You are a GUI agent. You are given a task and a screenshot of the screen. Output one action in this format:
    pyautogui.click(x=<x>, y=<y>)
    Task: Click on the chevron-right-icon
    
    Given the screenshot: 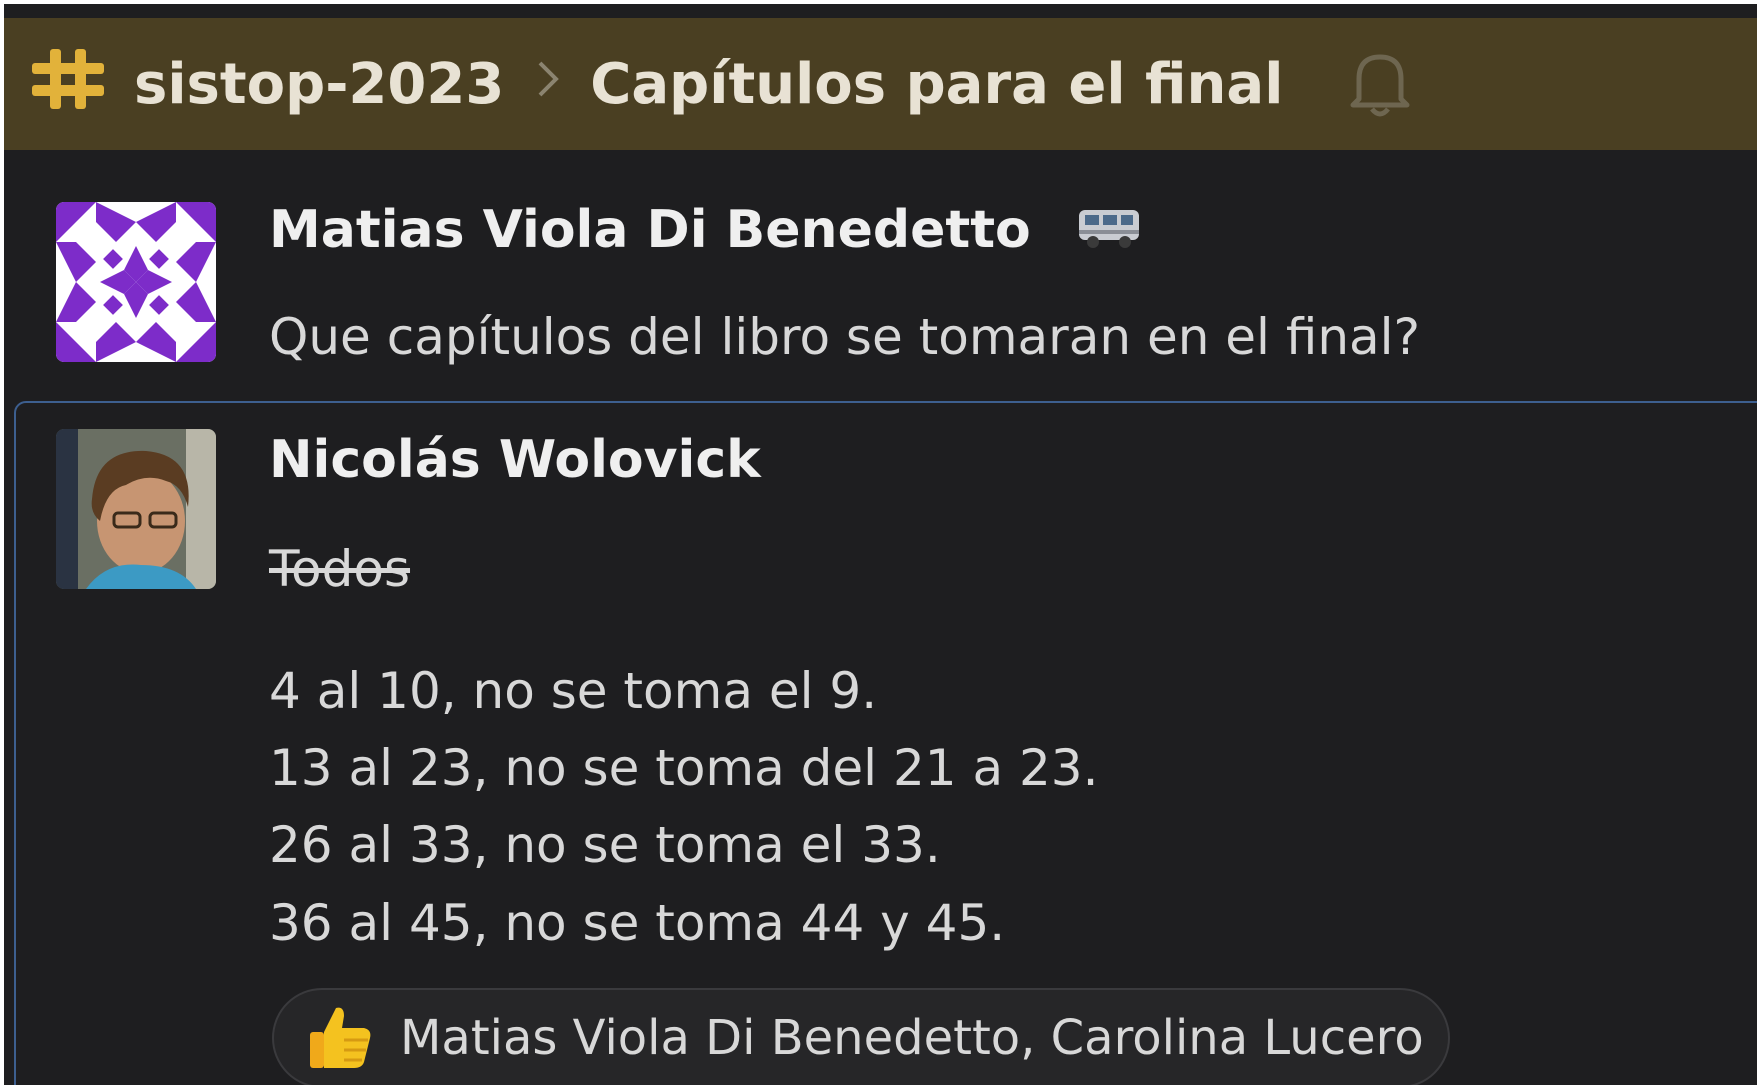 What is the action you would take?
    pyautogui.click(x=548, y=84)
    